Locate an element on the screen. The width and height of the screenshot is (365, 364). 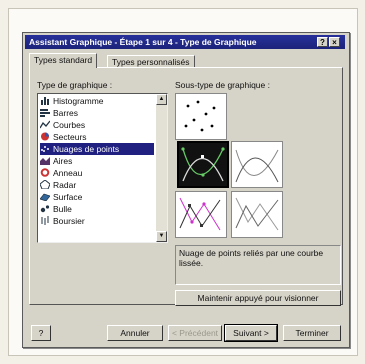
chart-type-label: Type de graphique : is located at coordinates (75, 85).